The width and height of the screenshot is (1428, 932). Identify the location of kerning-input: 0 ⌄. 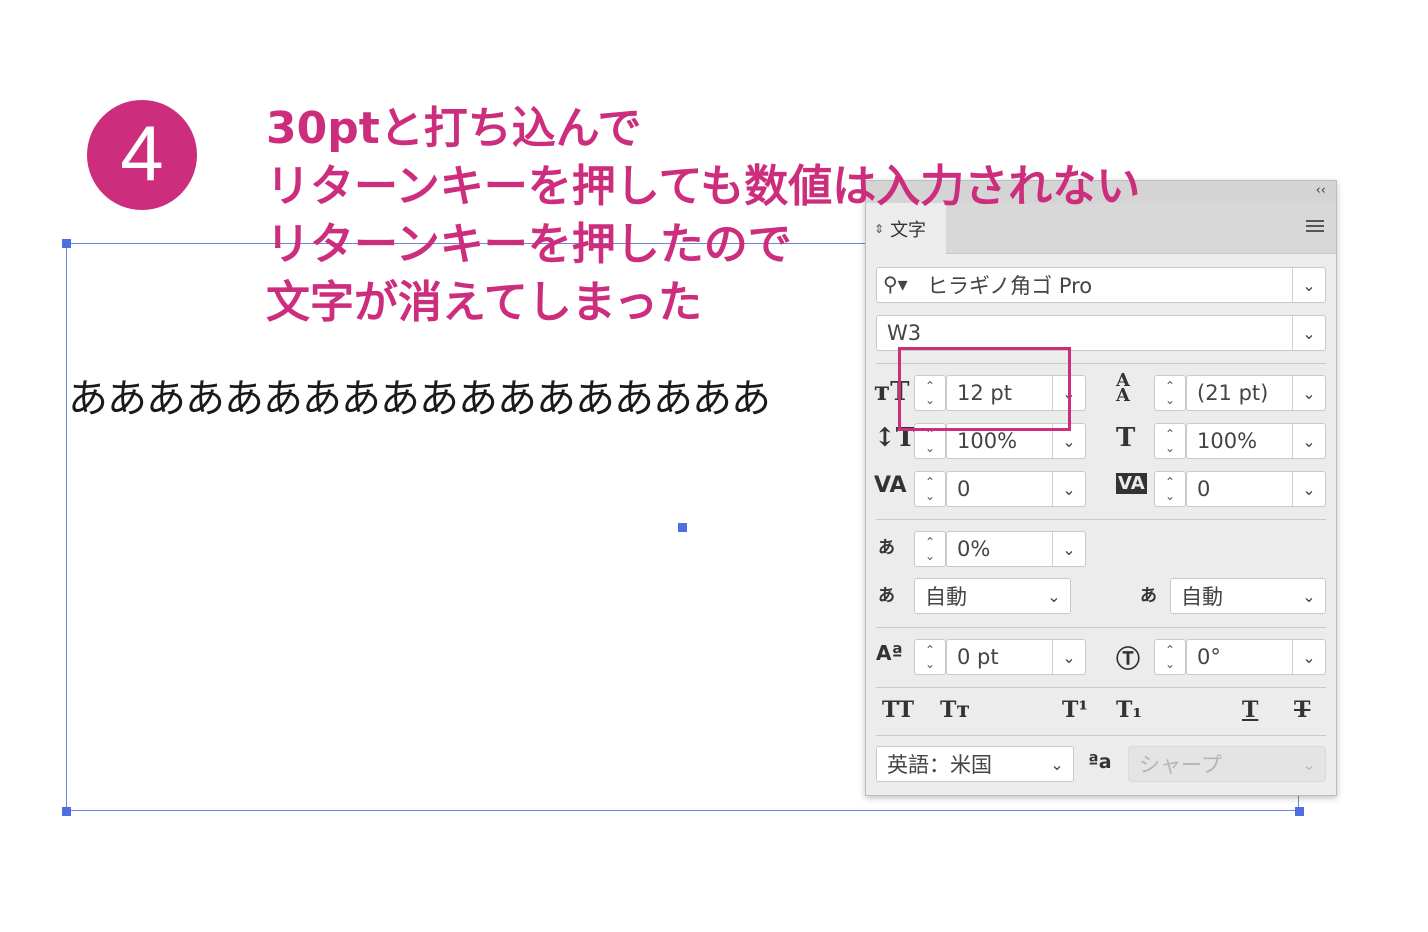
(1016, 489).